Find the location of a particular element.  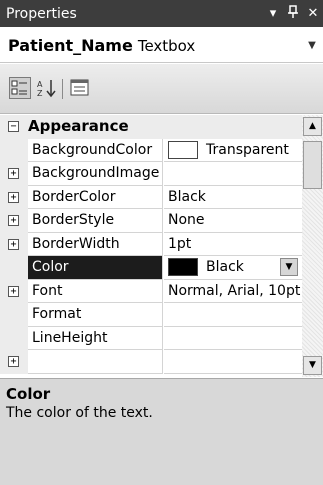

vertical-scrollbar: ▲ ▼ is located at coordinates (312, 246).